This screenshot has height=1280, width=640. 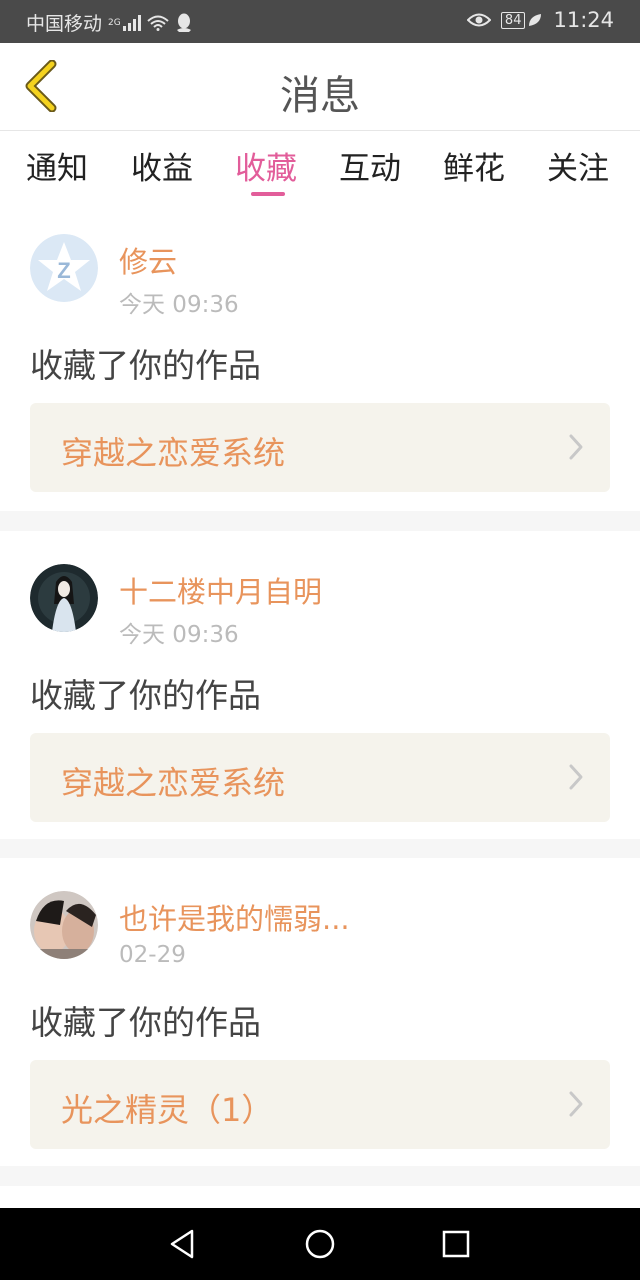 I want to click on status-right: 84 11:24, so click(x=540, y=20).